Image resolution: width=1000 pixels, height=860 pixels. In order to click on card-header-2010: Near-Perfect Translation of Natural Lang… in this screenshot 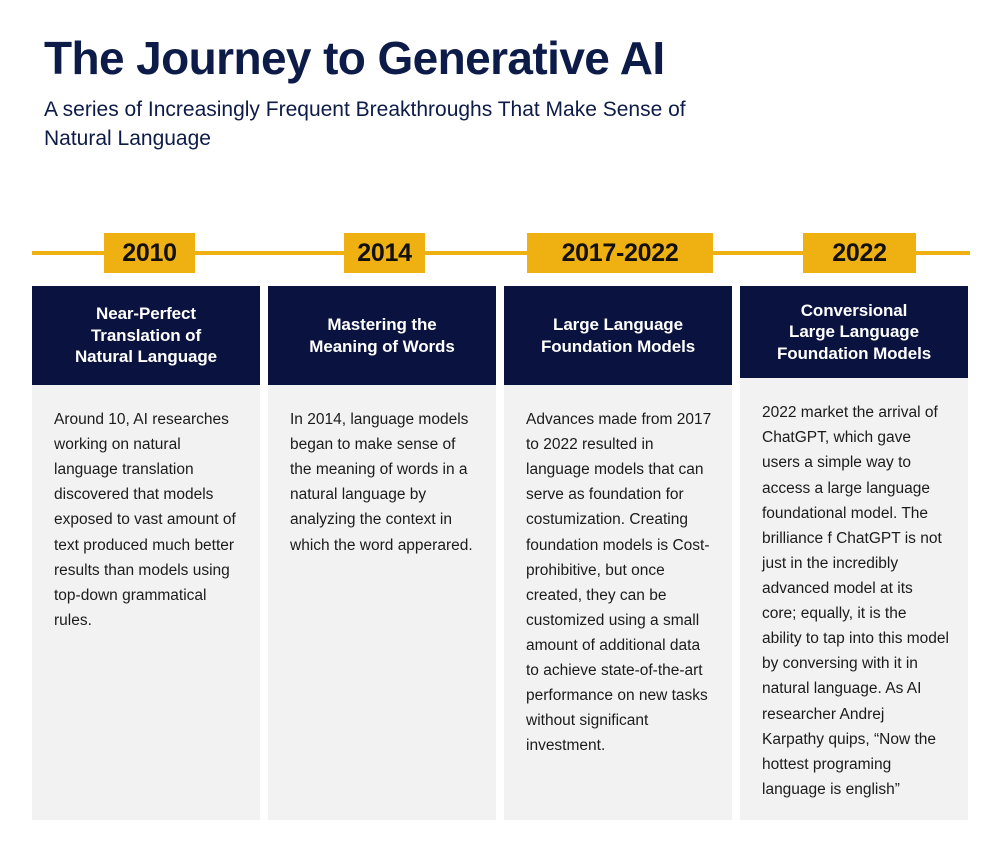, I will do `click(146, 335)`.